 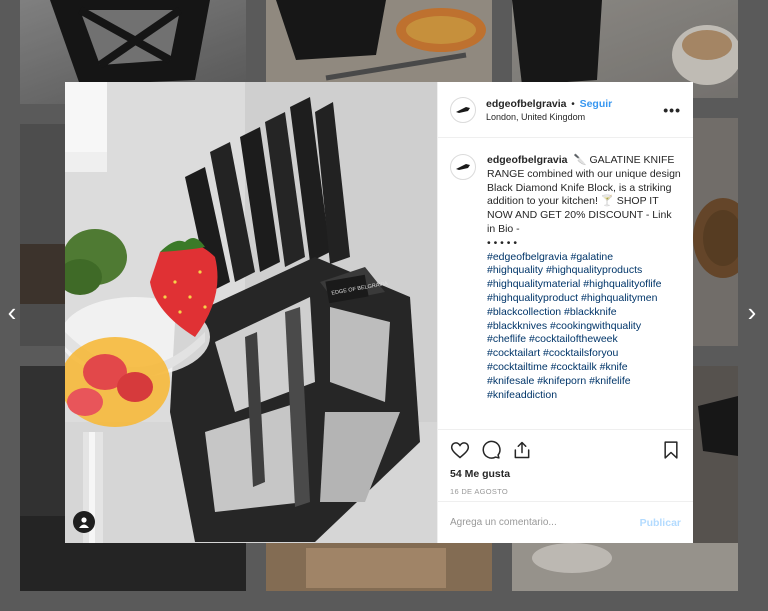 What do you see at coordinates (502, 242) in the screenshot?
I see `caption-dots: • • • • •` at bounding box center [502, 242].